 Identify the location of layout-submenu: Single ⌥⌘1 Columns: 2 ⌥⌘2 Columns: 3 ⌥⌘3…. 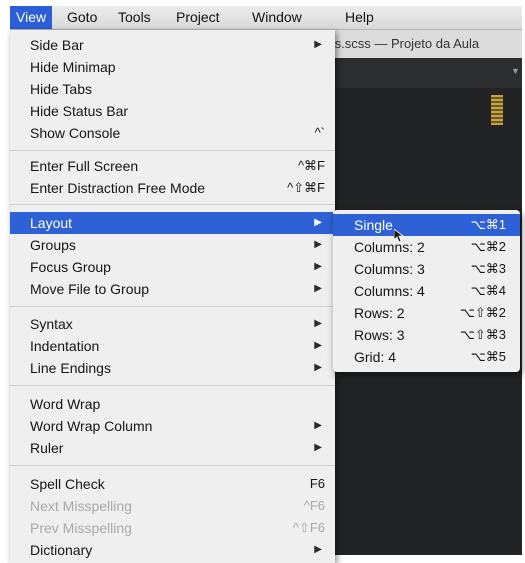
(426, 291).